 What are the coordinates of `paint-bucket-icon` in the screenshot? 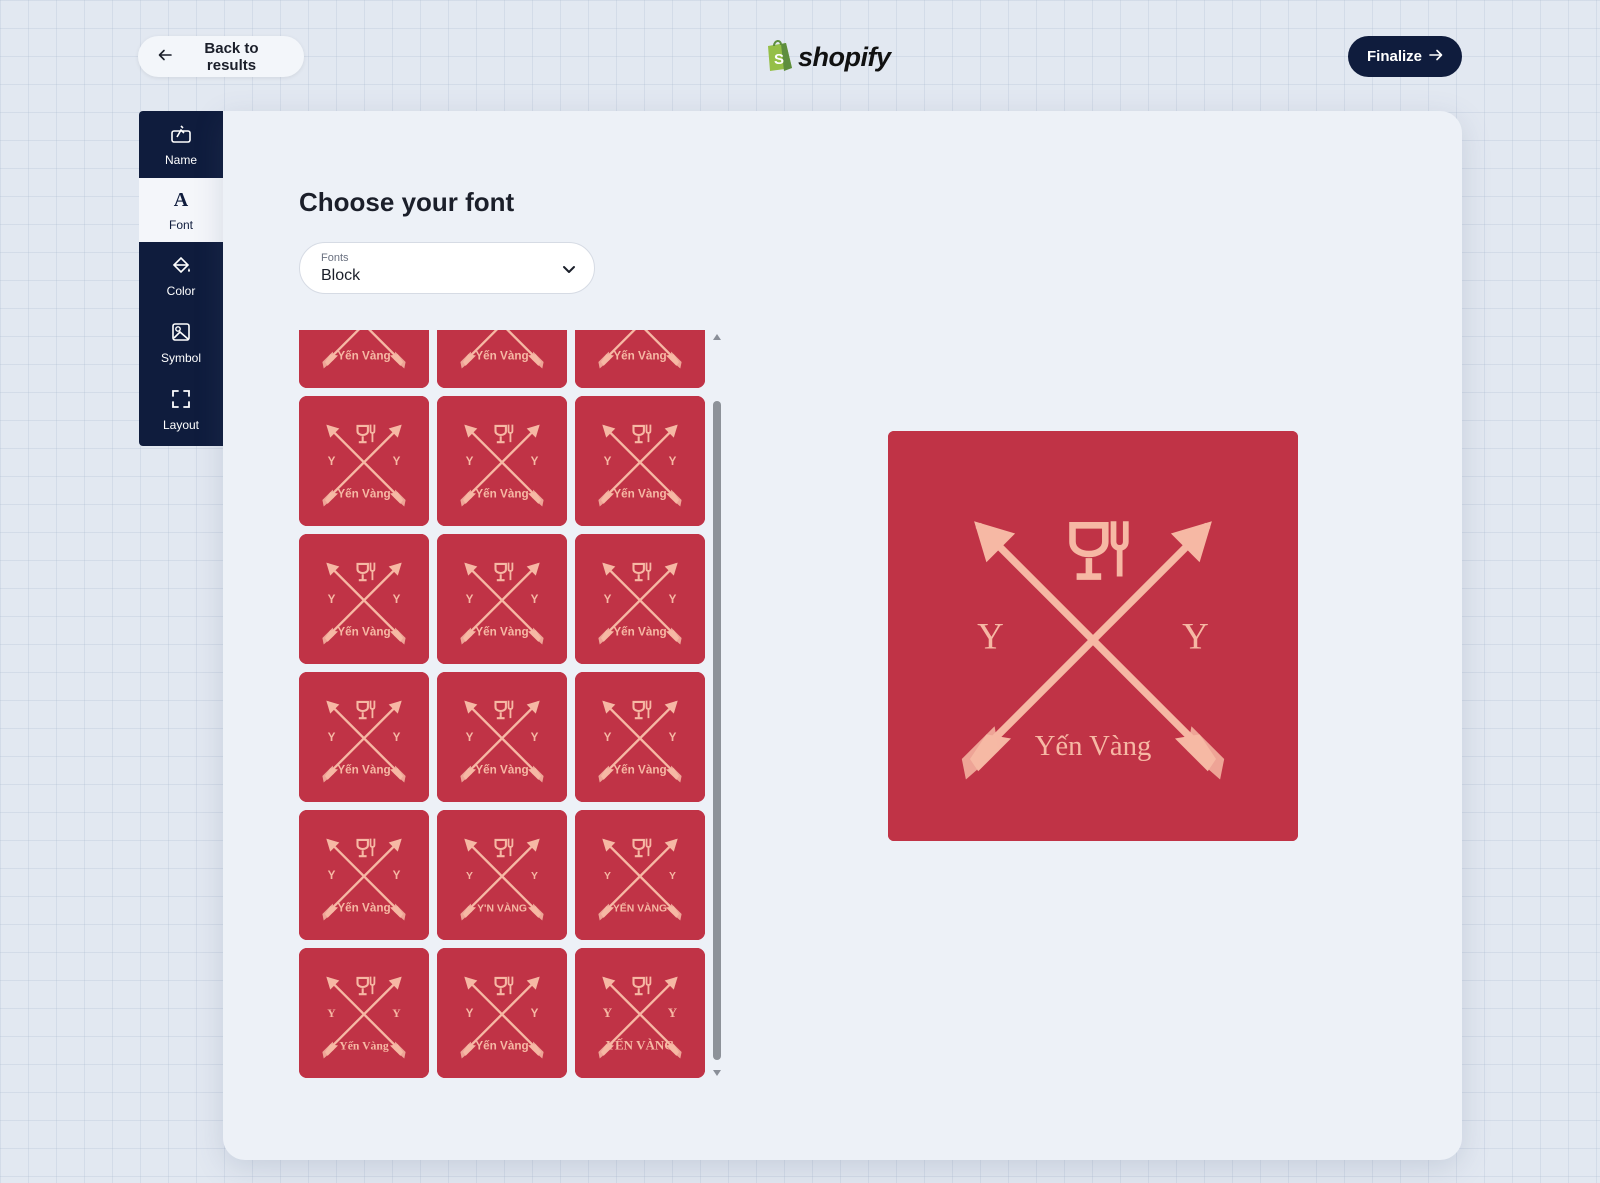 It's located at (181, 266).